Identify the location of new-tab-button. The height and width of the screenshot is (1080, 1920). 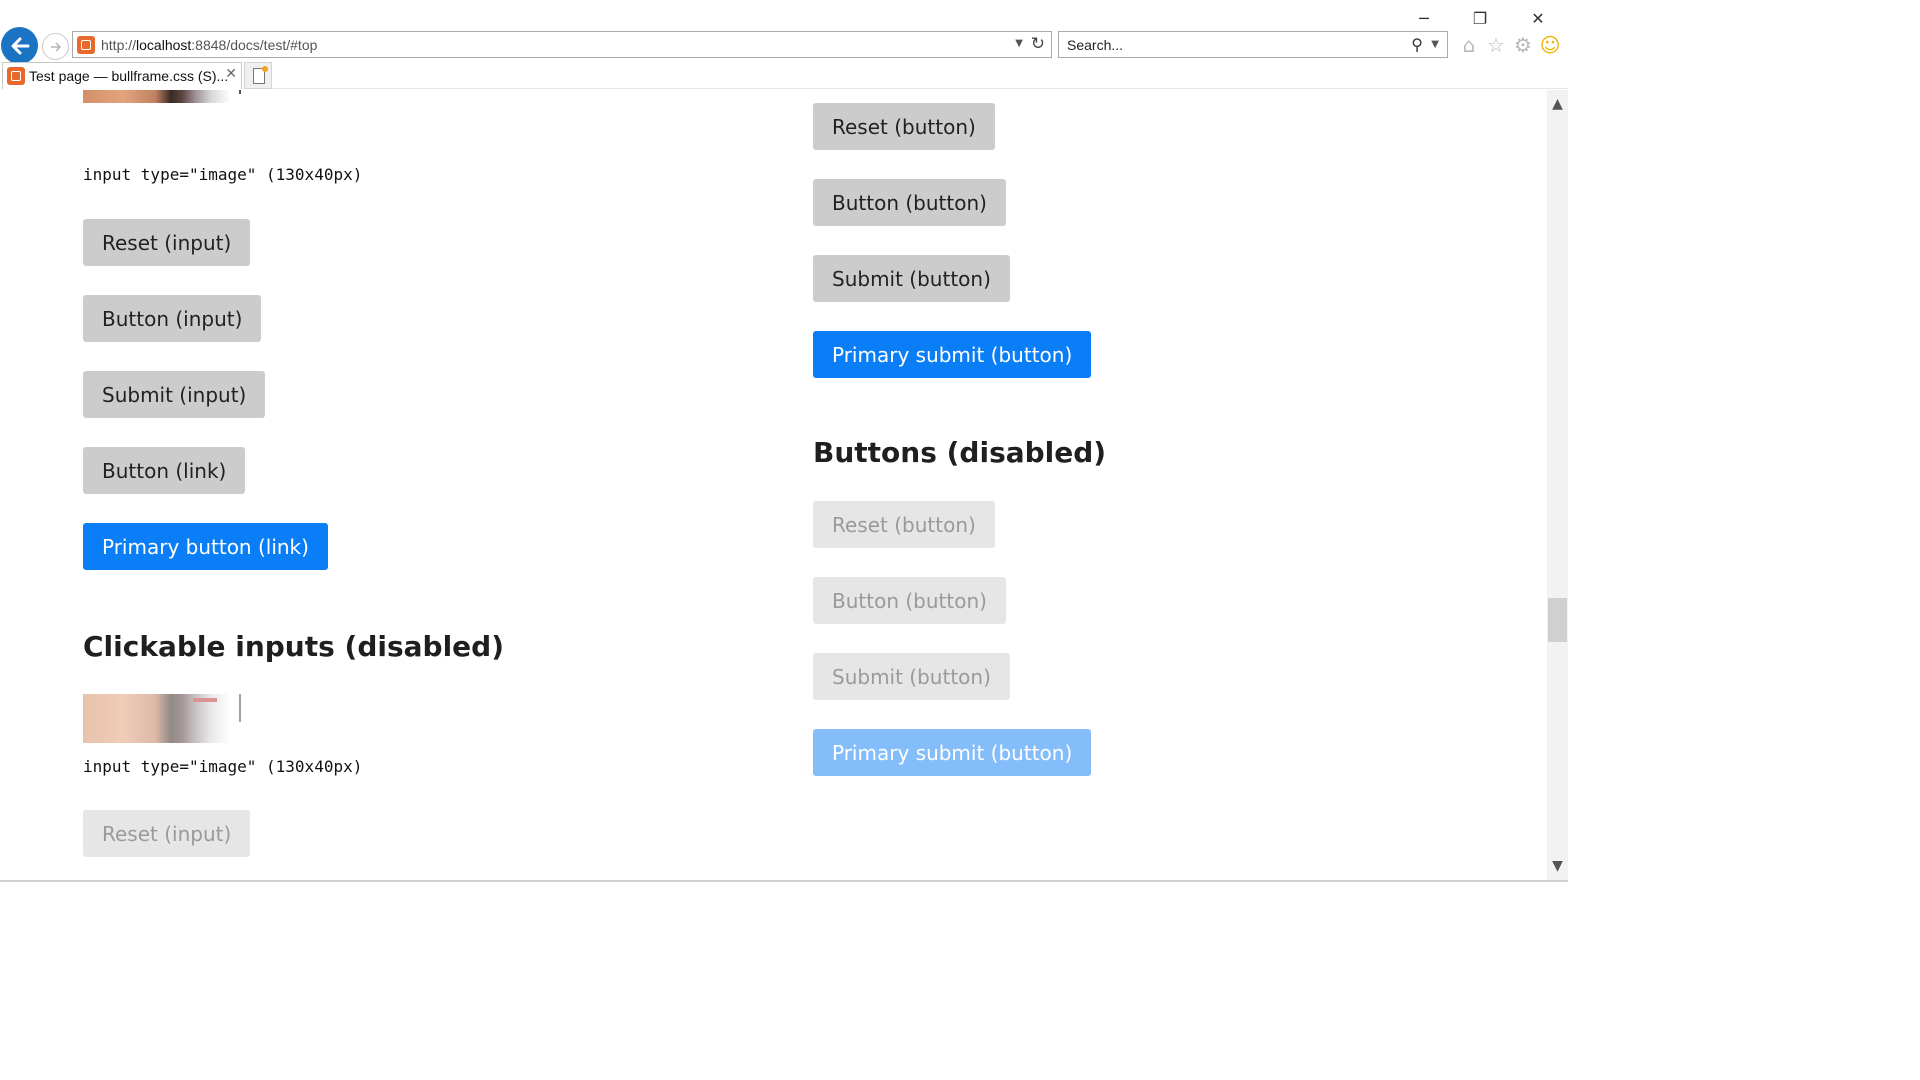
(258, 75).